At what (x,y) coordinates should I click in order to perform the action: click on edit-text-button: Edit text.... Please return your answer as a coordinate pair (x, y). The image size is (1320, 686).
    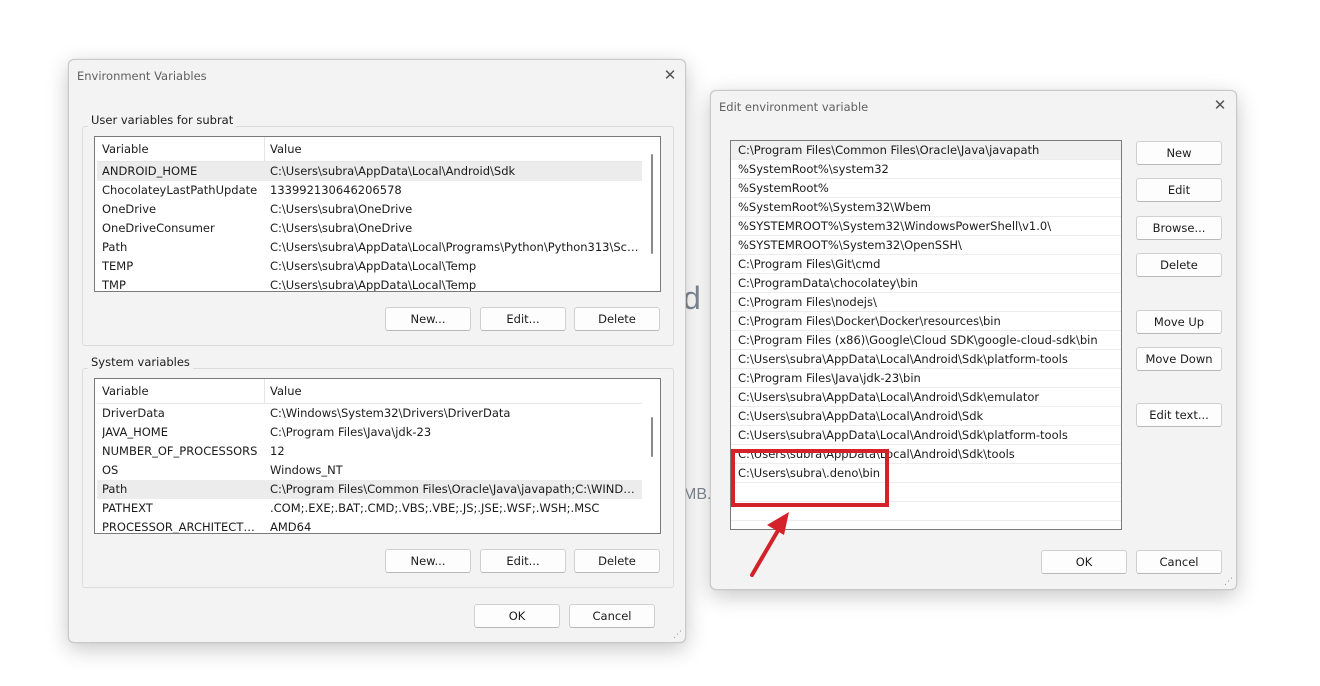
    Looking at the image, I should click on (1179, 415).